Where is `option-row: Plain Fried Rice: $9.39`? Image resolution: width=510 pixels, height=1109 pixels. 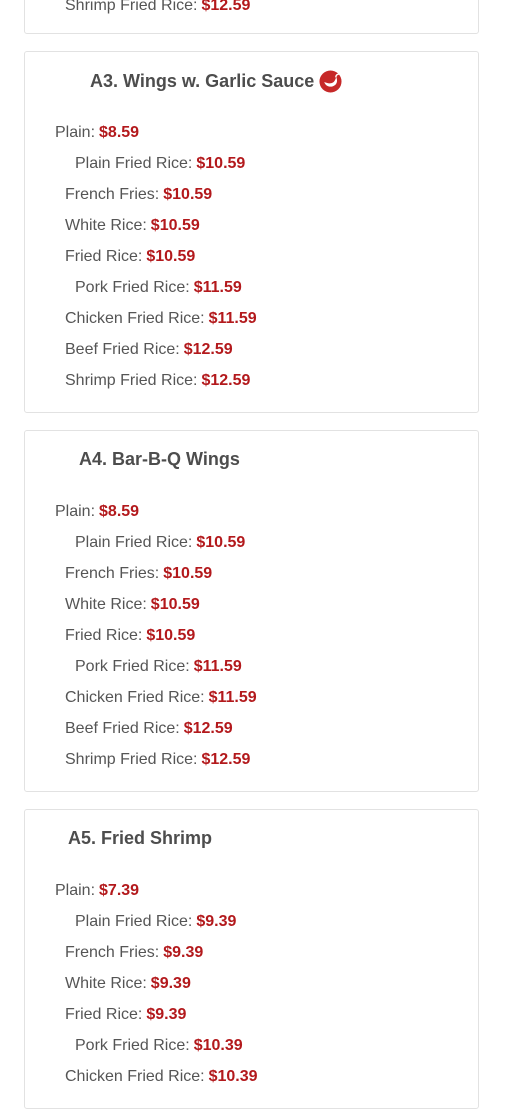 option-row: Plain Fried Rice: $9.39 is located at coordinates (155, 922).